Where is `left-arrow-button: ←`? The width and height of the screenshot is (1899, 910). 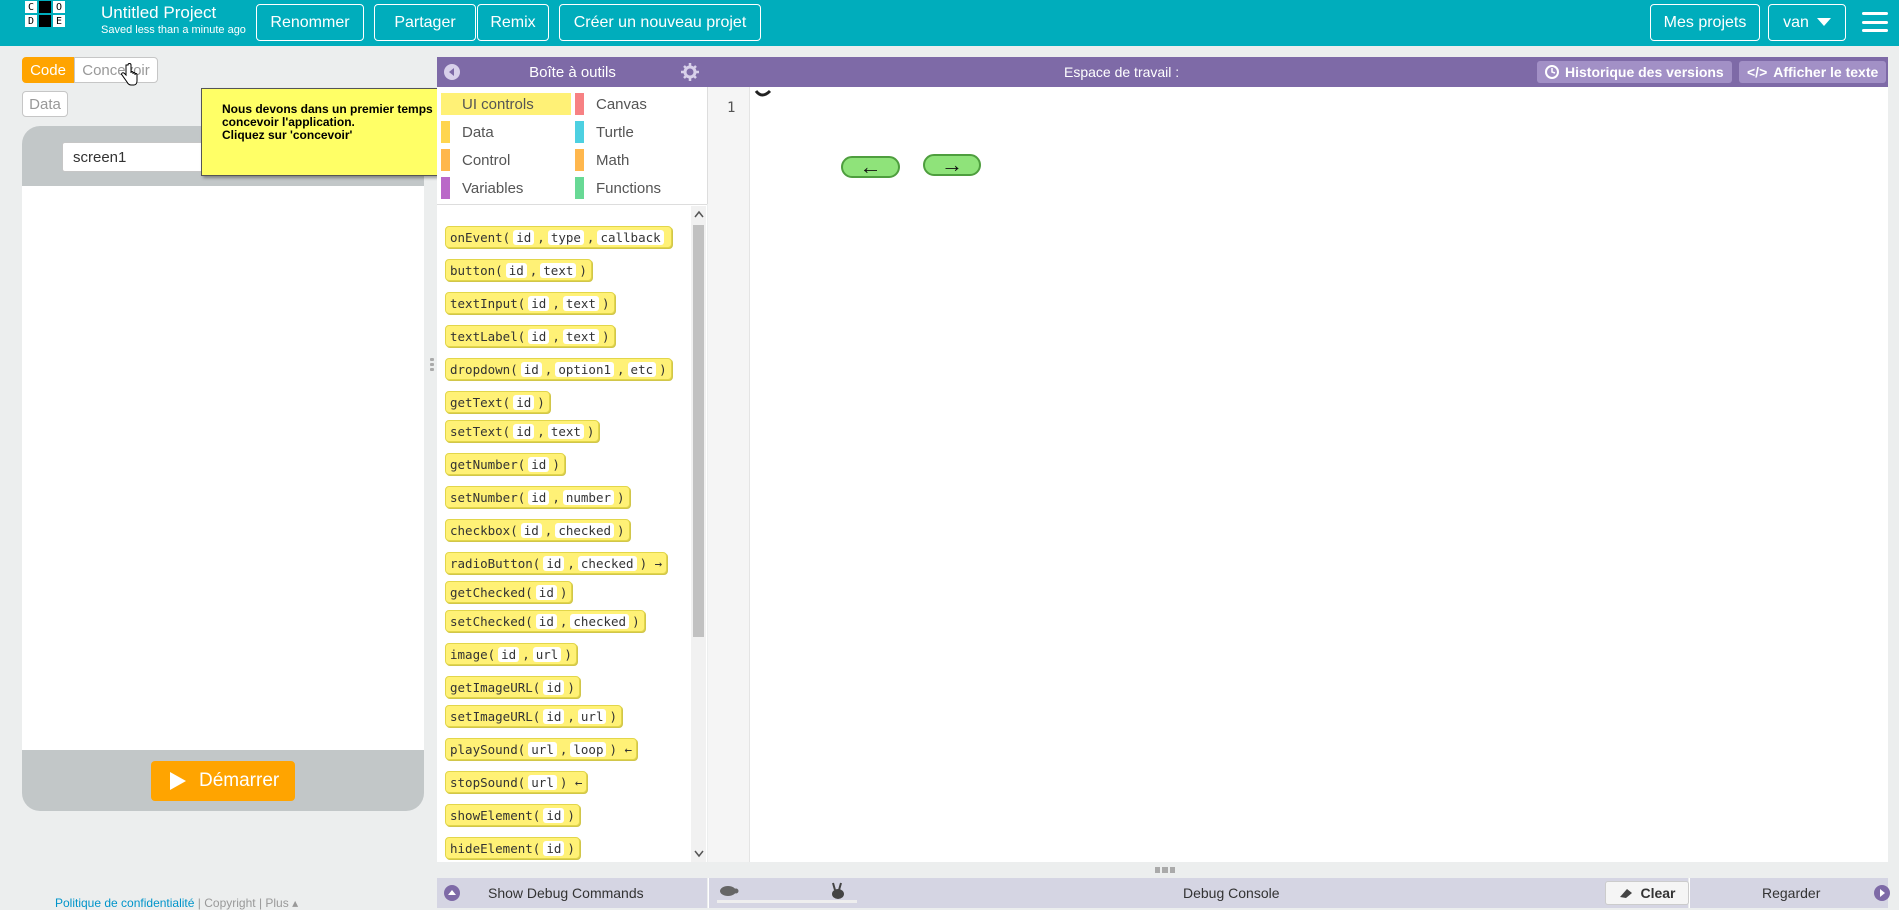
left-arrow-button: ← is located at coordinates (870, 167).